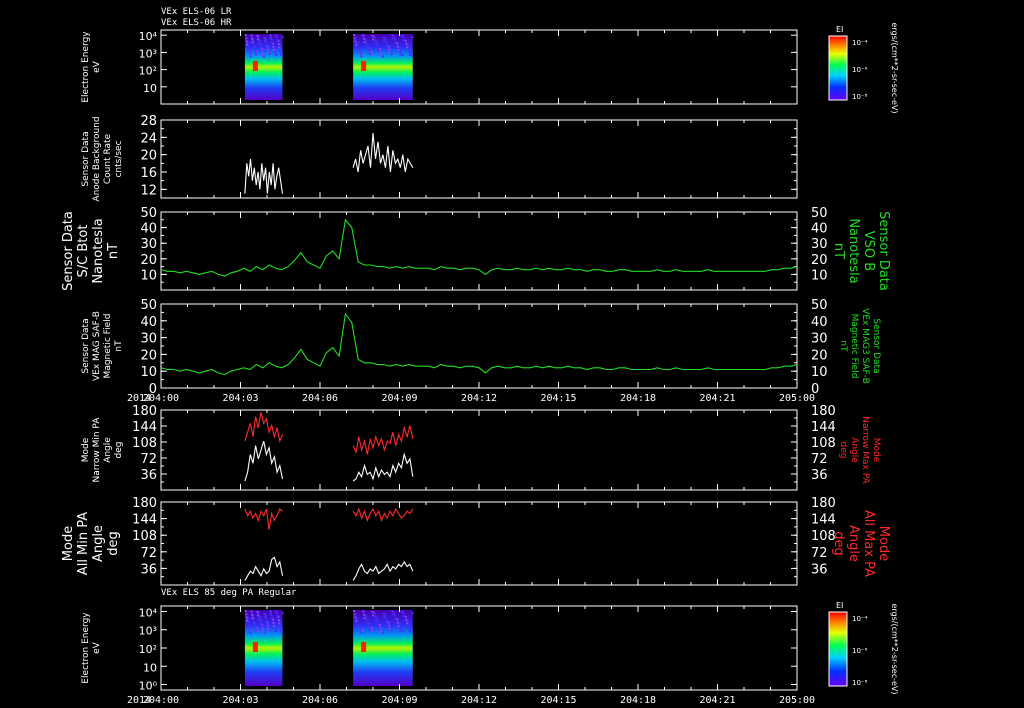 Image resolution: width=1024 pixels, height=708 pixels. What do you see at coordinates (823, 427) in the screenshot?
I see `y-tick-label-right: 144` at bounding box center [823, 427].